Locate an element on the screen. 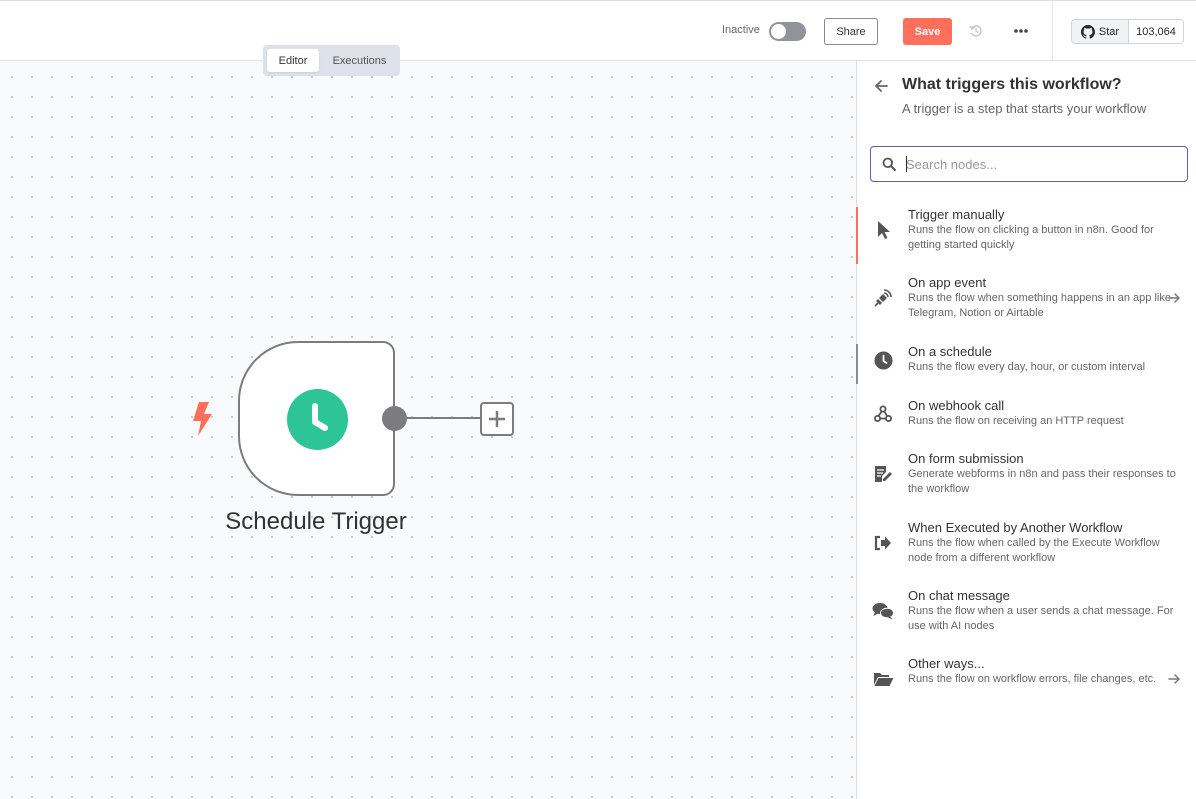  plus-icon is located at coordinates (497, 419).